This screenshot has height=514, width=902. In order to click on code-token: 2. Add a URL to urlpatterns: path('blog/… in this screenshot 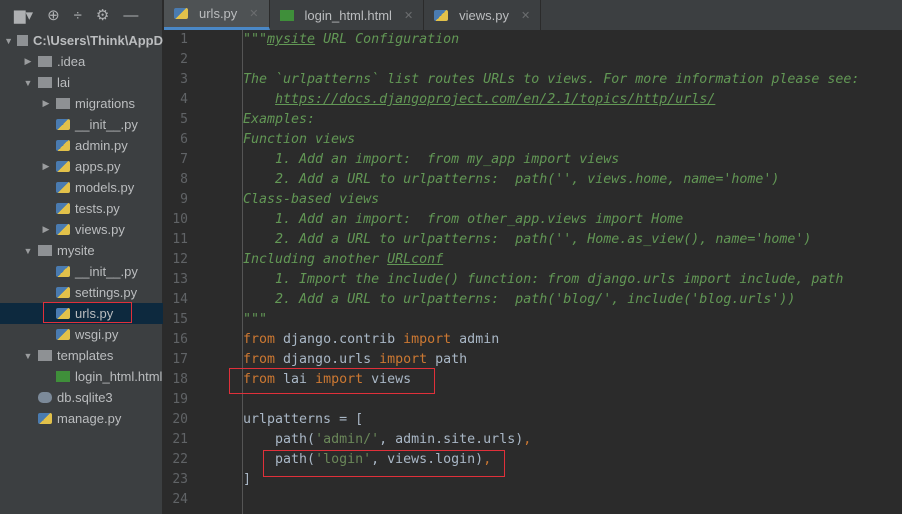, I will do `click(519, 299)`.